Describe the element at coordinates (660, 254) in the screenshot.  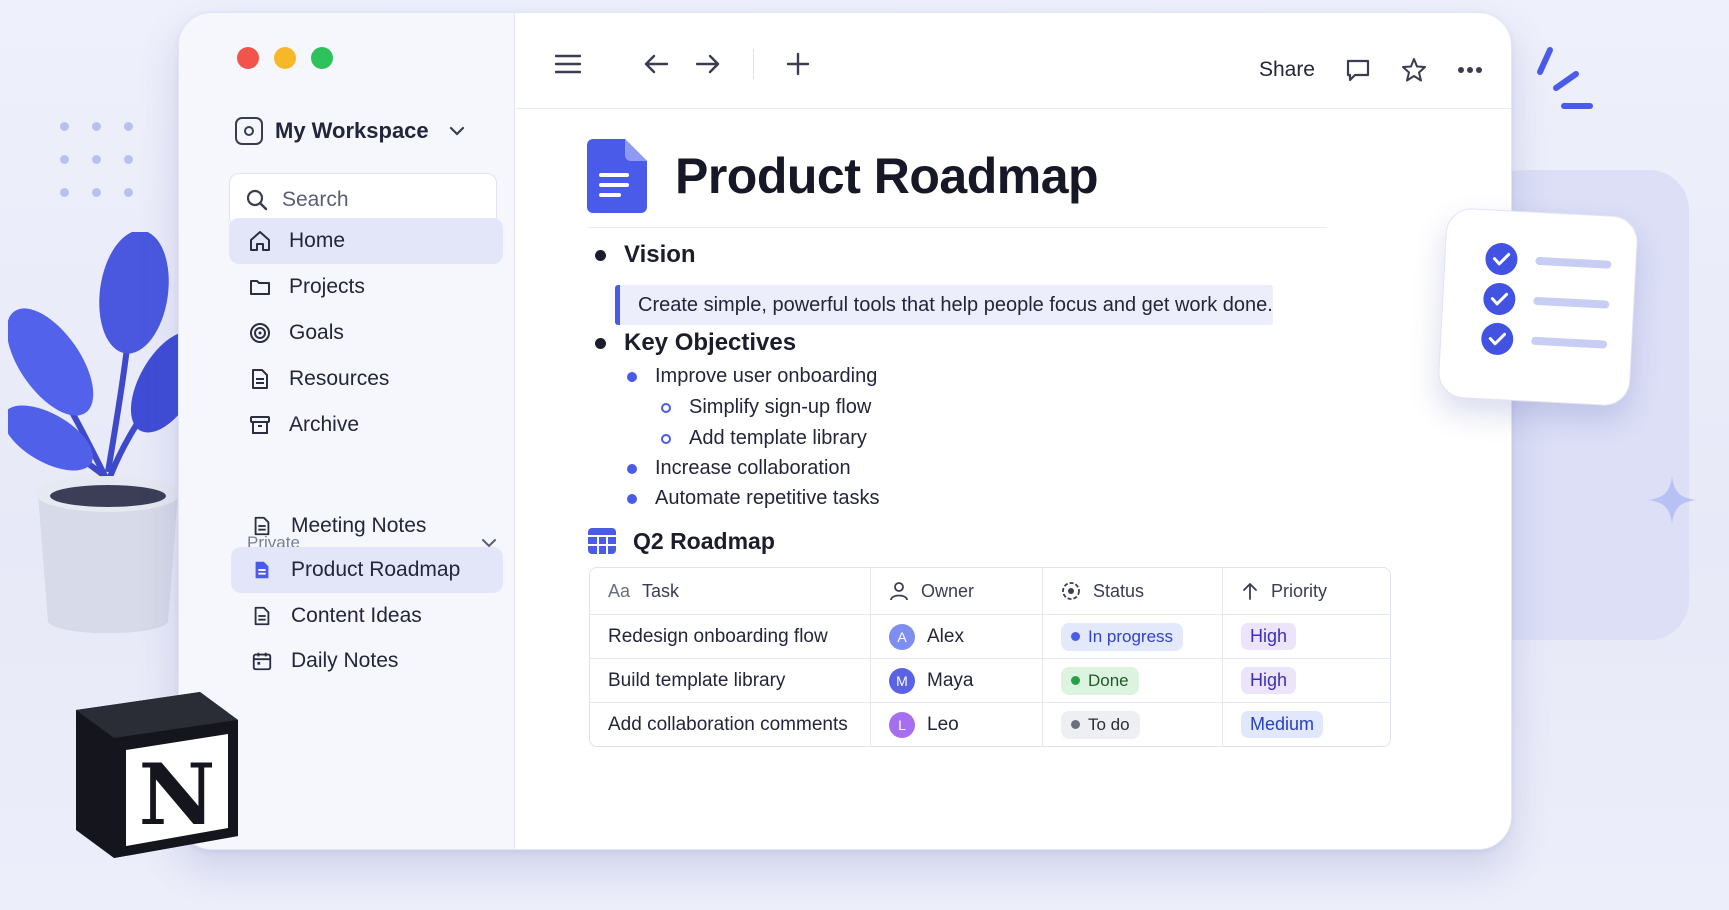
I see `vision-heading-text: Vision` at that location.